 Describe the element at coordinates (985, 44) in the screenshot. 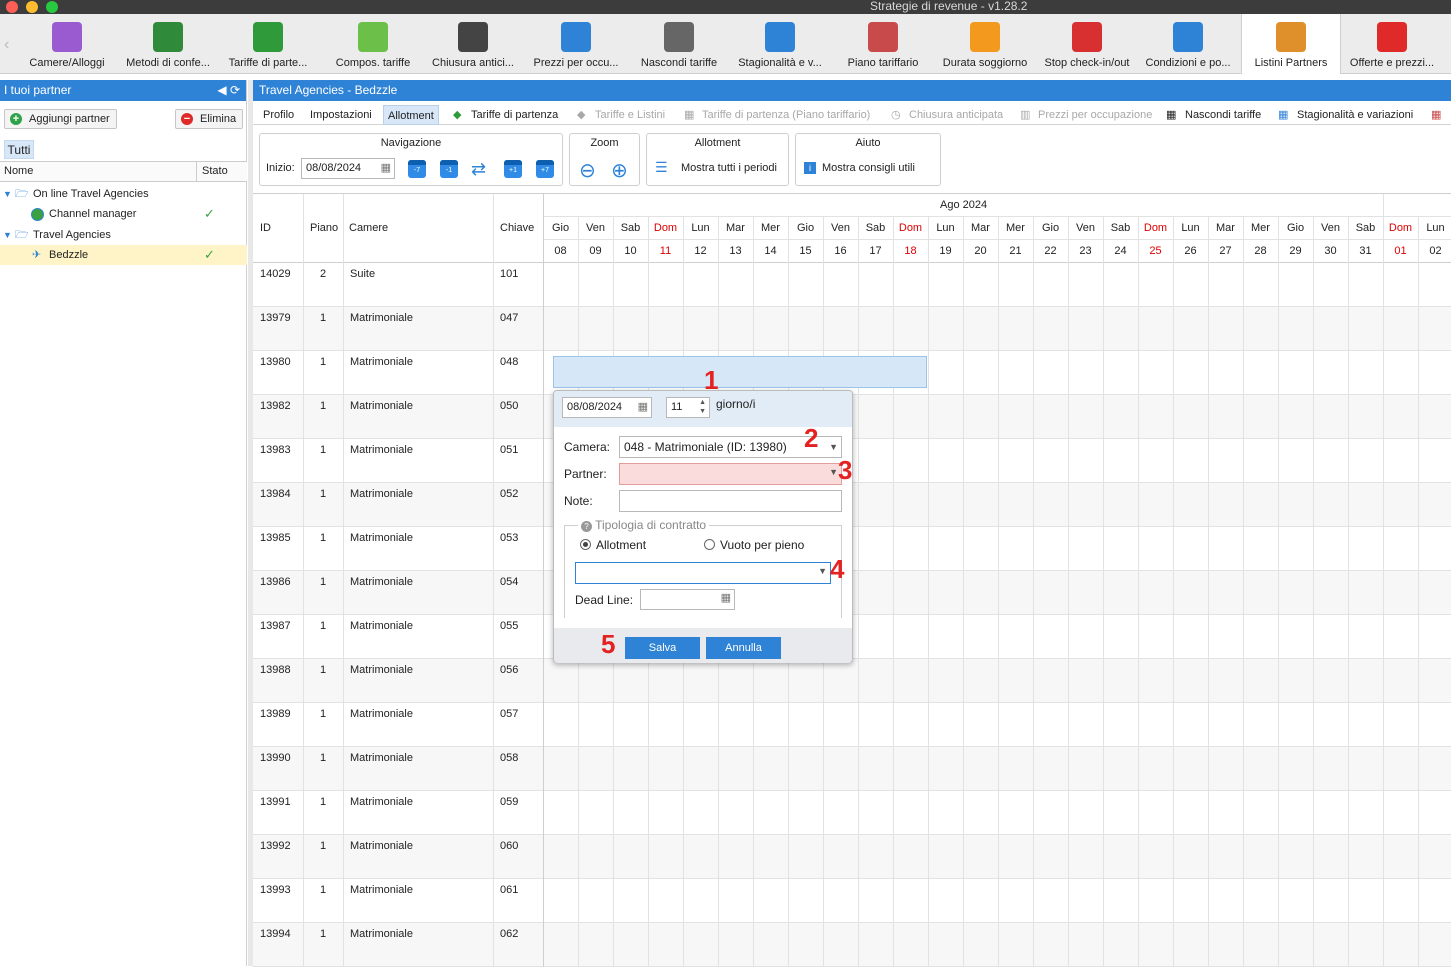

I see `toolbar-duration-calendar-button: Durata soggiorno` at that location.